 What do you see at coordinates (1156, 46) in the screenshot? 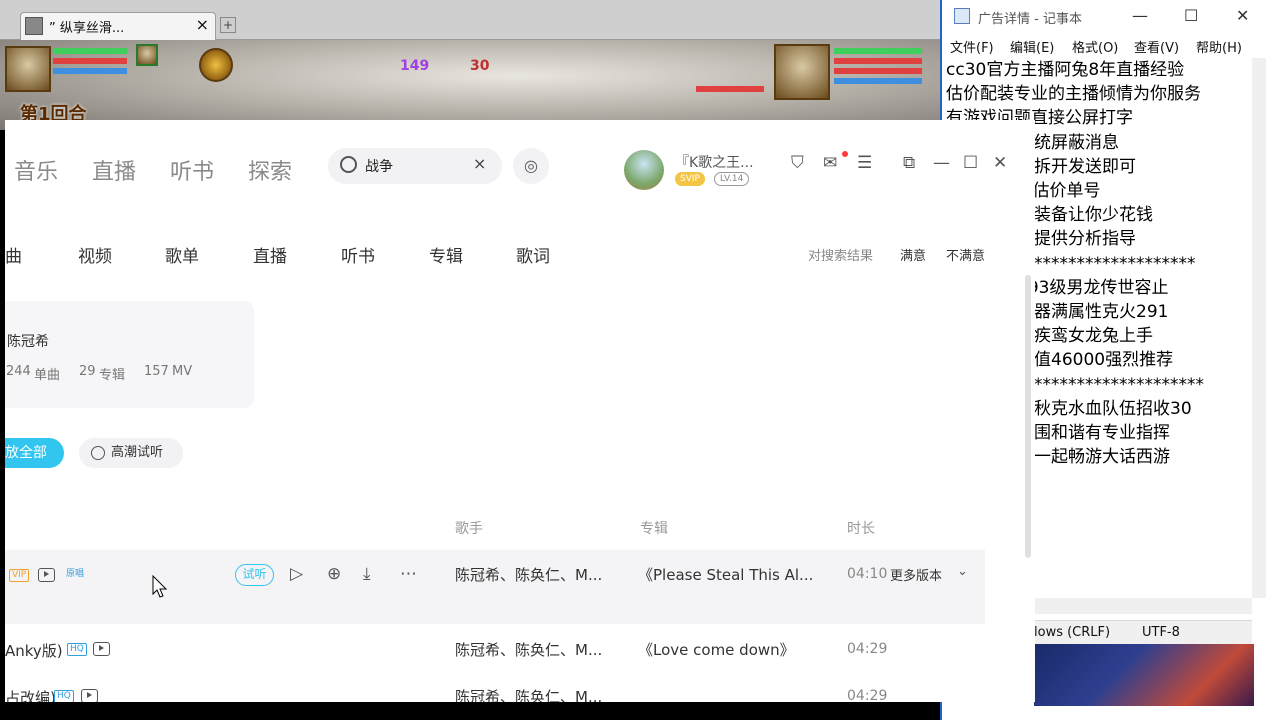
I see `menu-view: 查看(V)` at bounding box center [1156, 46].